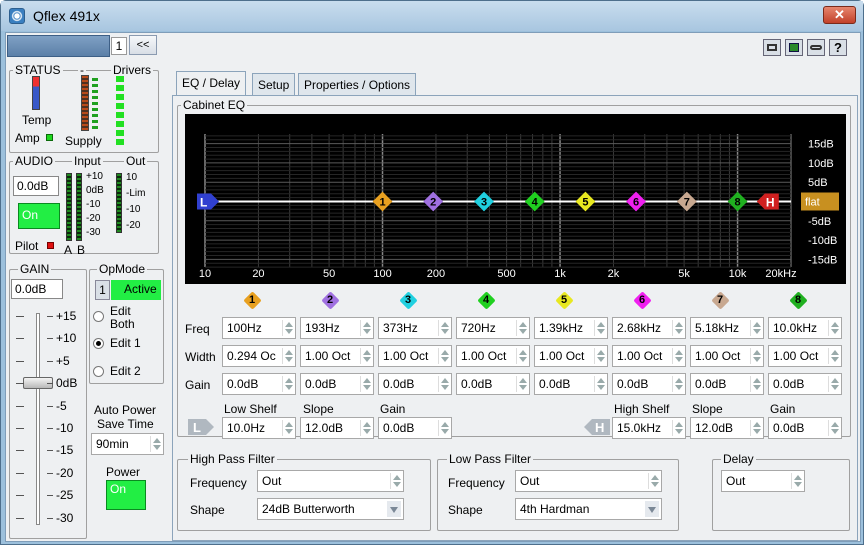 The height and width of the screenshot is (545, 864). I want to click on band-4-width-spinner: 1.00 Oct, so click(493, 356).